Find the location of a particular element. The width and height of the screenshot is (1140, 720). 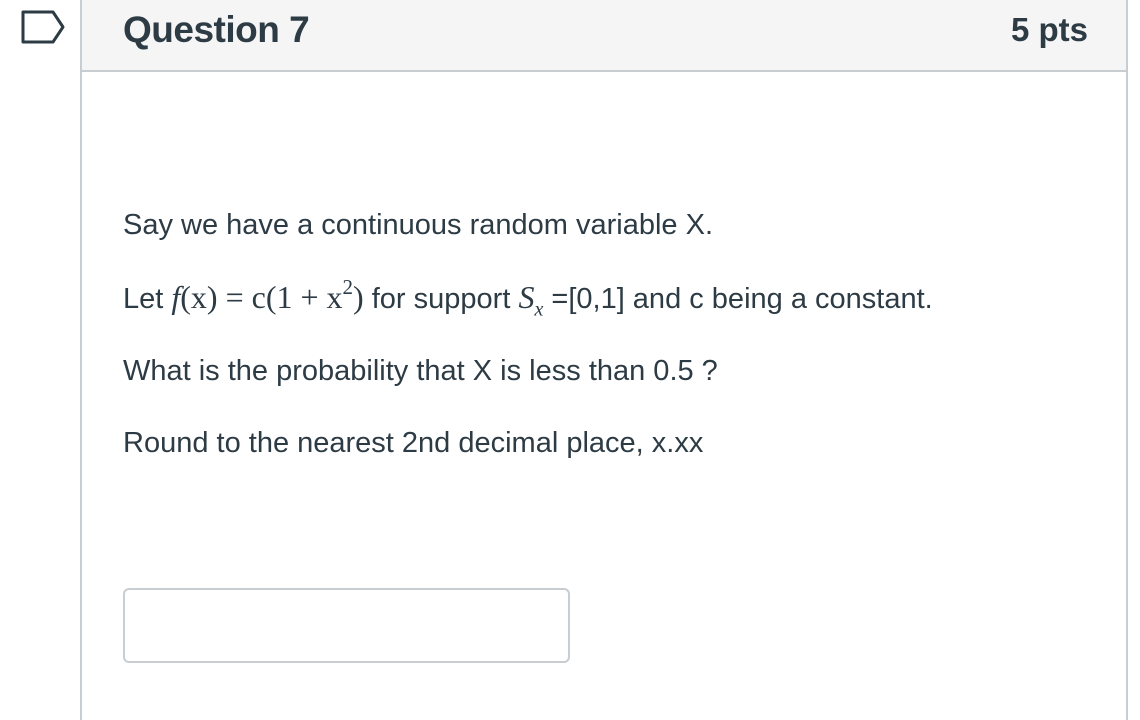

flag-question-icon is located at coordinates (43, 27).